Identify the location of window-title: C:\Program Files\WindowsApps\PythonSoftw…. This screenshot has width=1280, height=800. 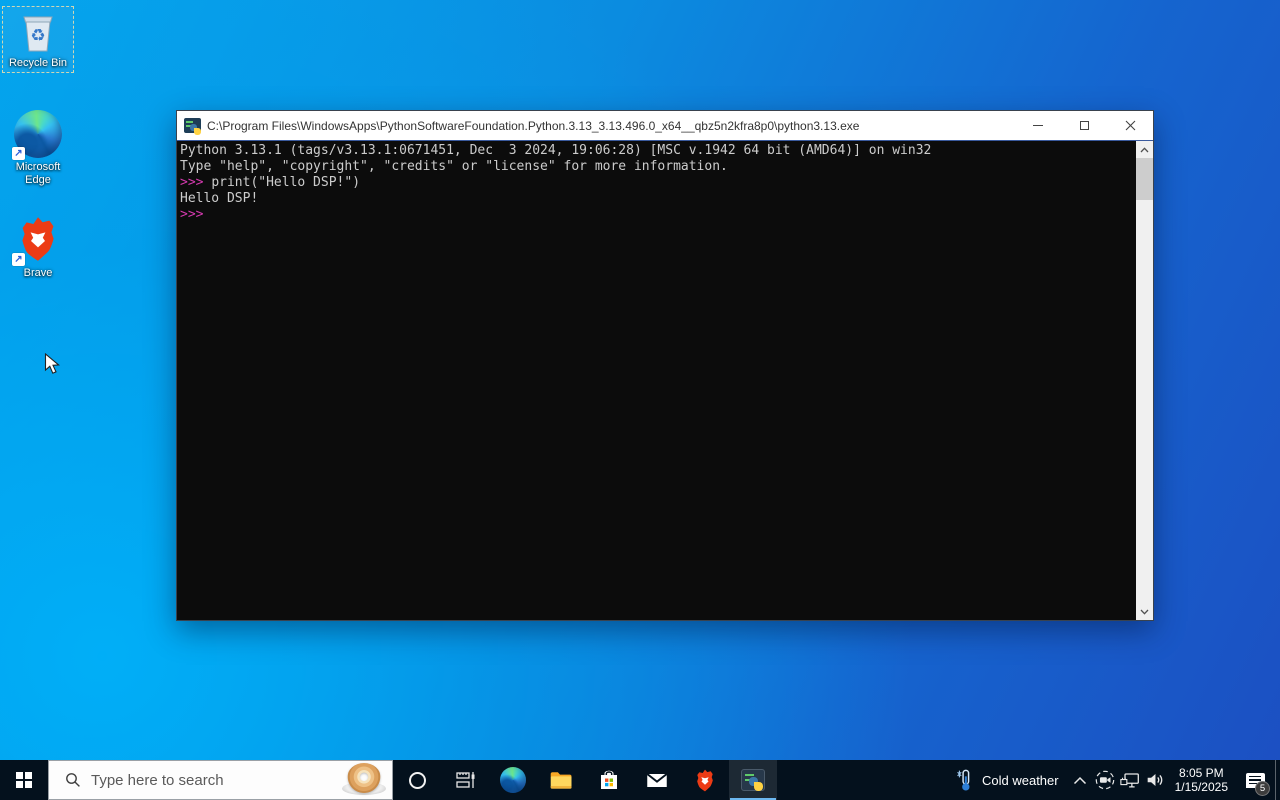
(533, 125).